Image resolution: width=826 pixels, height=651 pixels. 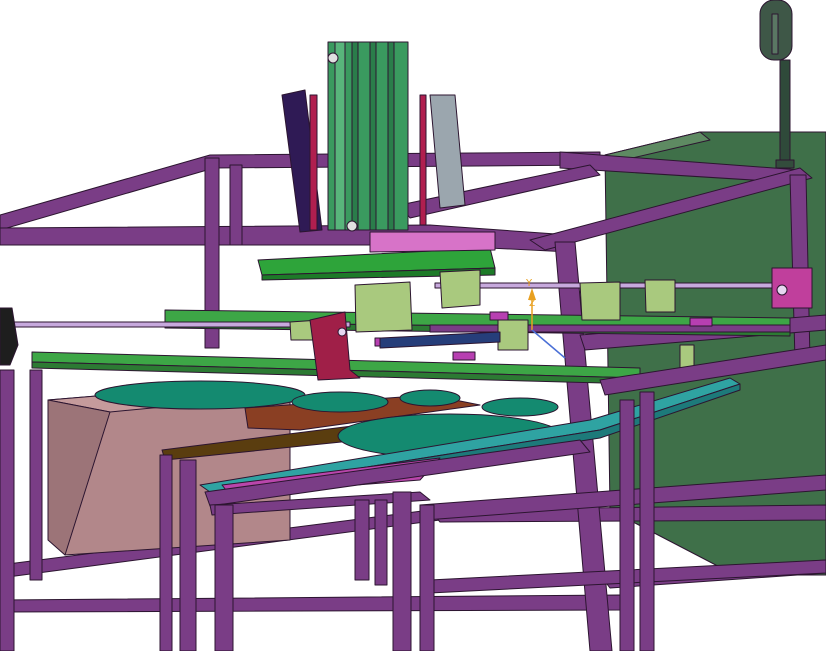 I want to click on navy-bar, so click(x=440, y=340).